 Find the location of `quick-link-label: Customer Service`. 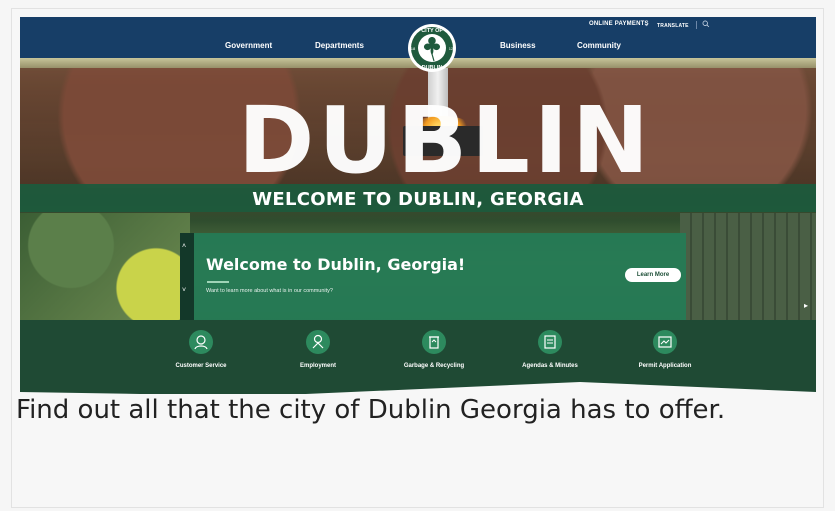

quick-link-label: Customer Service is located at coordinates (201, 366).